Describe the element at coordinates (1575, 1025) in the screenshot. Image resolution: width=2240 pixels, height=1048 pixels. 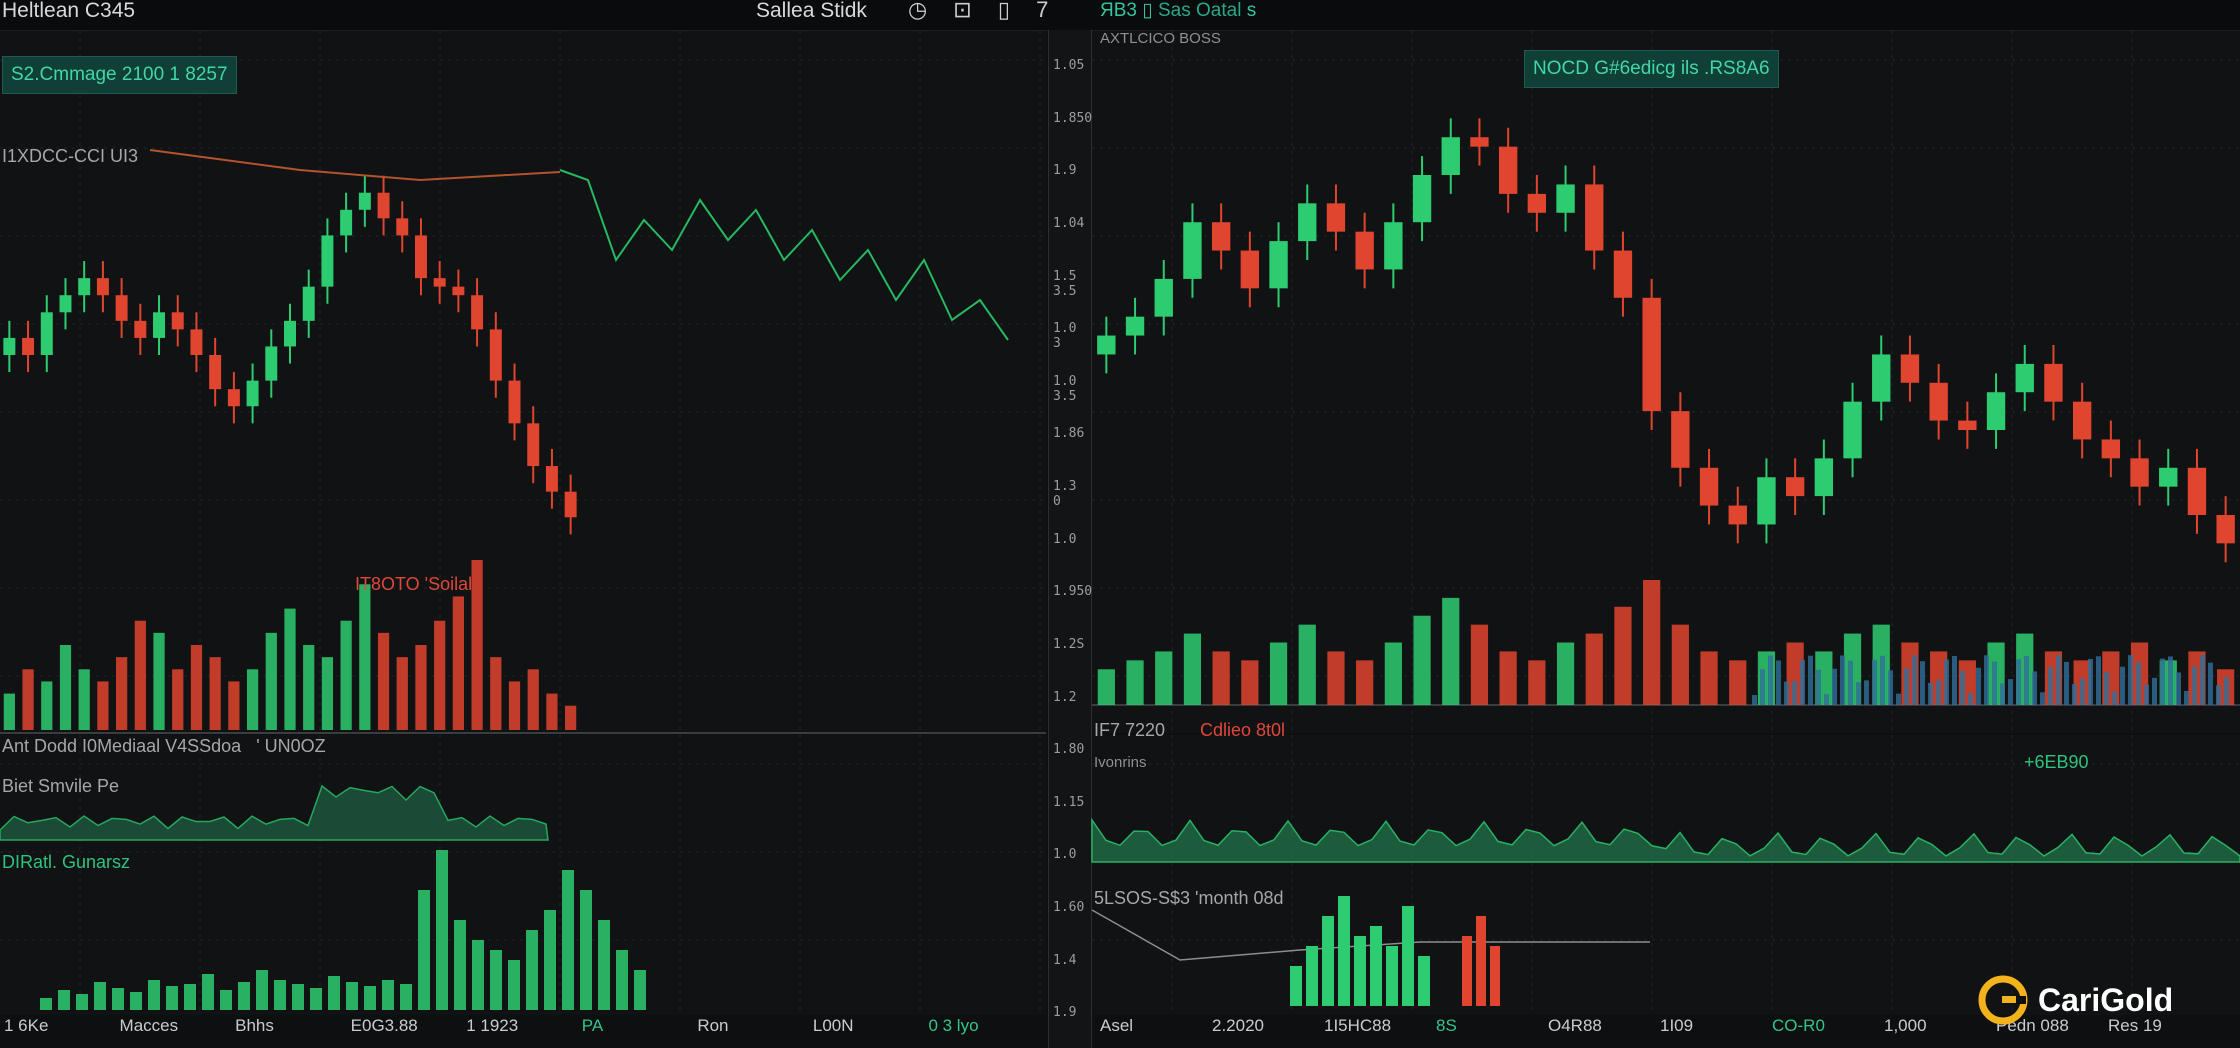
I see `time-axis-label: O4R88` at that location.